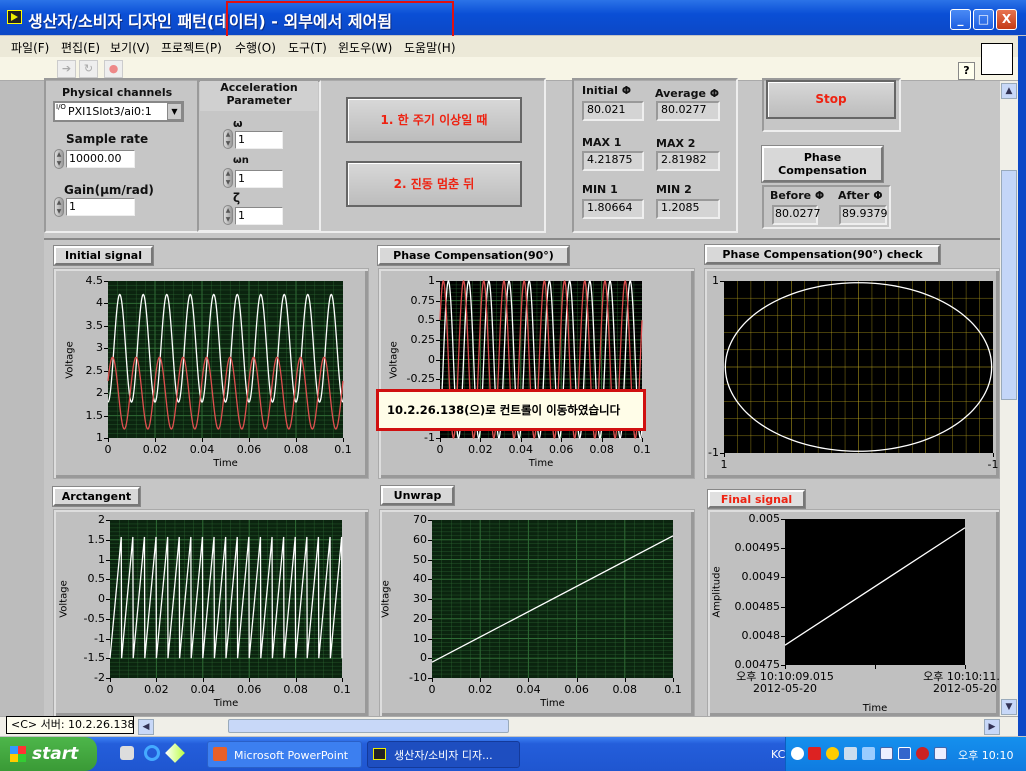 This screenshot has width=1026, height=771. I want to click on final-ytick-label: 0.00495, so click(757, 548).